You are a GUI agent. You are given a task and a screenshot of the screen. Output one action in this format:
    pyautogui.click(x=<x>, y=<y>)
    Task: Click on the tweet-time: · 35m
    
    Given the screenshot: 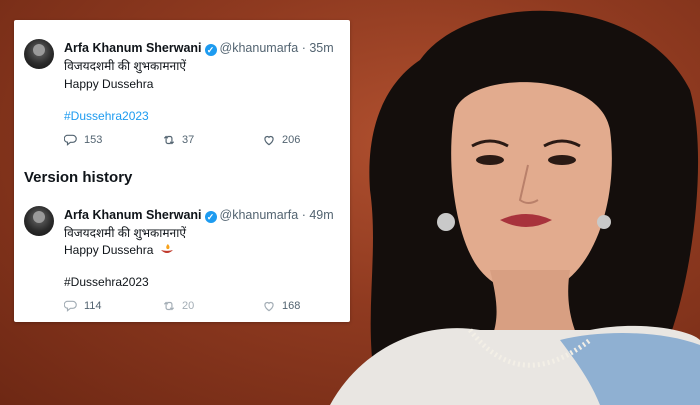 What is the action you would take?
    pyautogui.click(x=318, y=48)
    